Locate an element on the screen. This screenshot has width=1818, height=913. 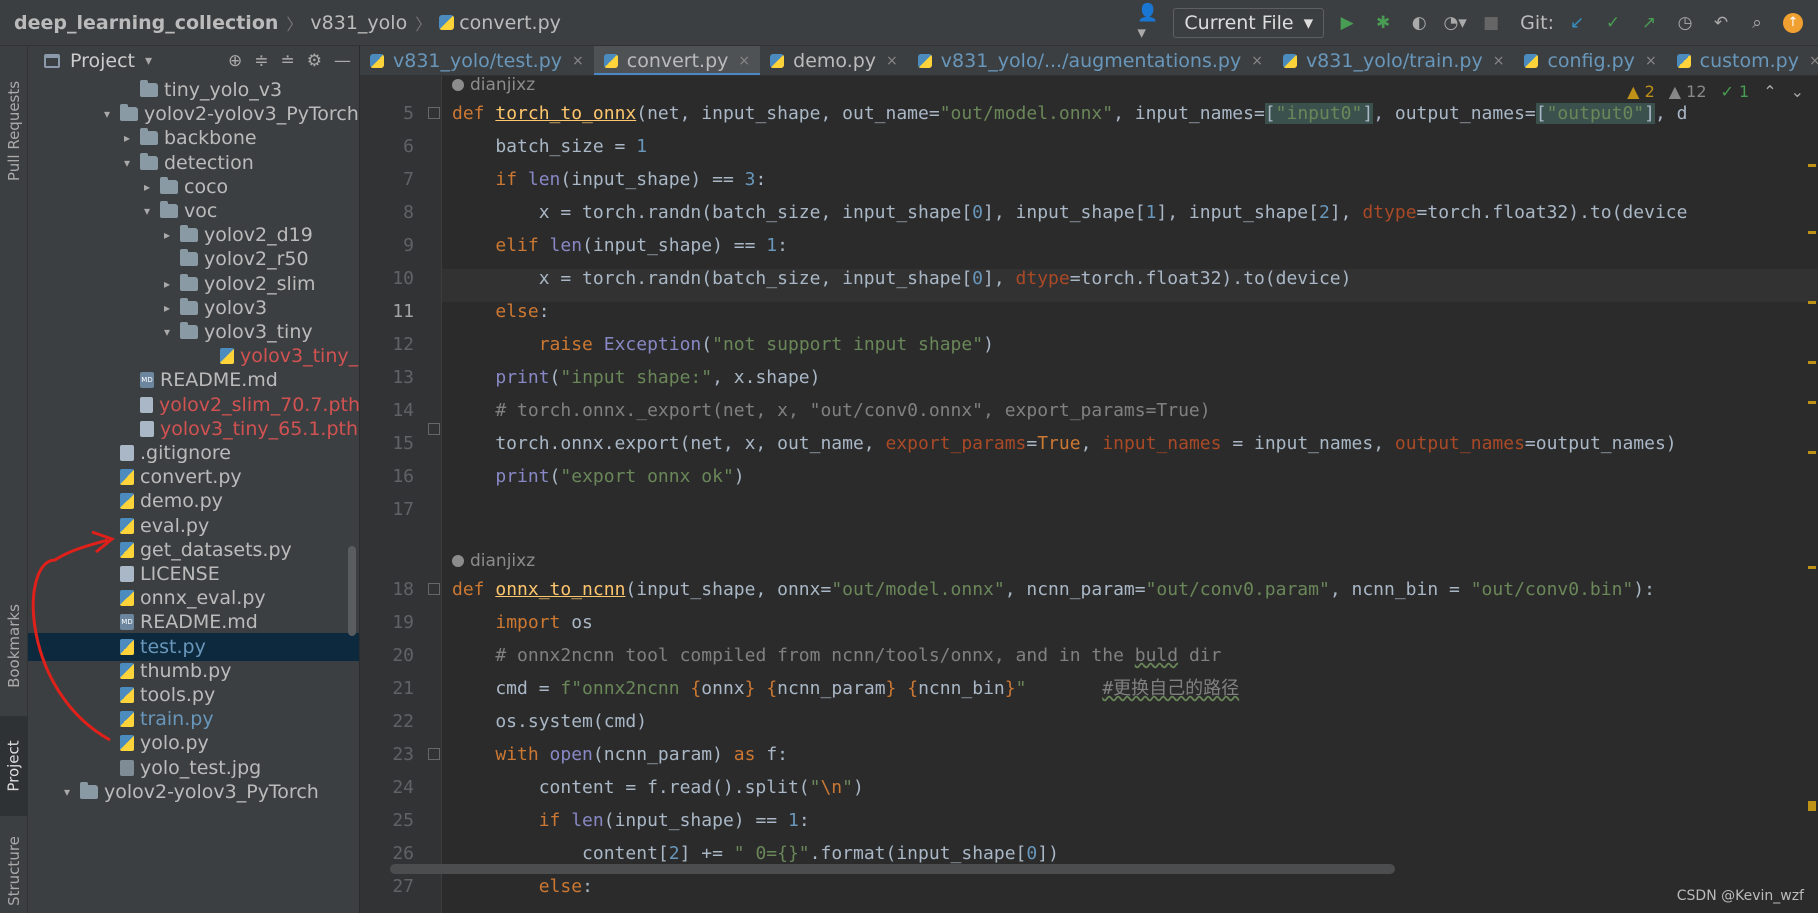
history-icon: ◷ is located at coordinates (1685, 23).